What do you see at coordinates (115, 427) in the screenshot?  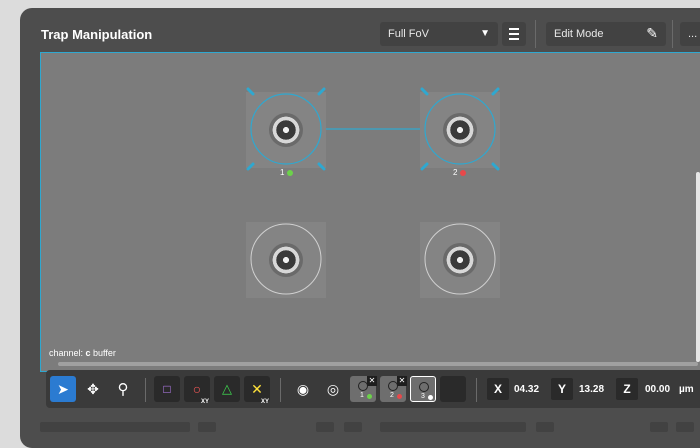 I see `position-dropdown` at bounding box center [115, 427].